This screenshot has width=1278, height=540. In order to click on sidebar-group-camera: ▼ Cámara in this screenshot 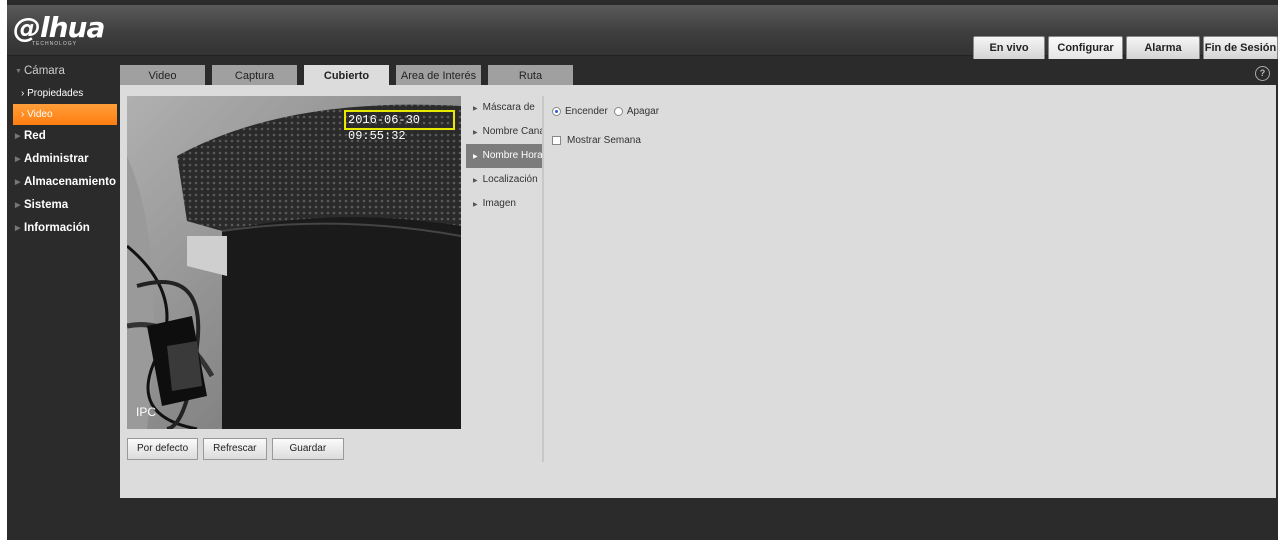, I will do `click(64, 71)`.